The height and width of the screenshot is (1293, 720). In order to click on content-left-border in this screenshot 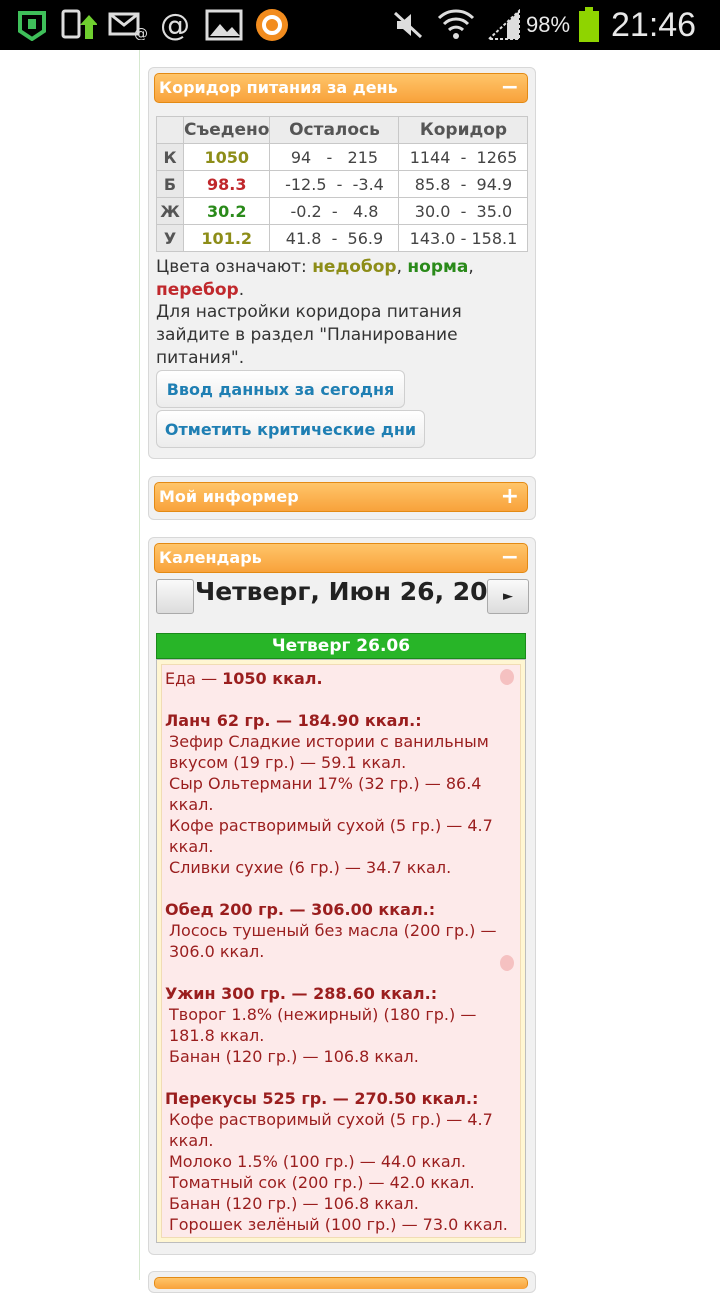, I will do `click(139, 665)`.